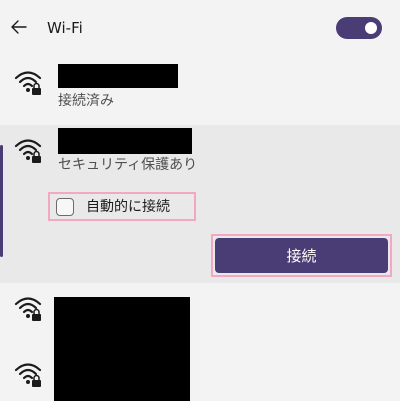 Image resolution: width=400 pixels, height=401 pixels. Describe the element at coordinates (128, 206) in the screenshot. I see `auto-connect-label: 自動的に接続` at that location.